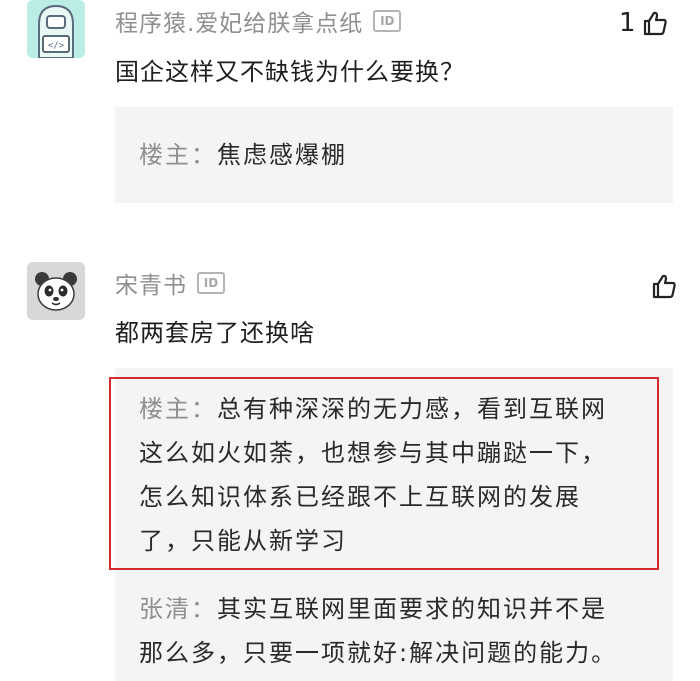 The height and width of the screenshot is (681, 700). I want to click on reply-item: 楼主：焦虑感爆棚, so click(243, 155).